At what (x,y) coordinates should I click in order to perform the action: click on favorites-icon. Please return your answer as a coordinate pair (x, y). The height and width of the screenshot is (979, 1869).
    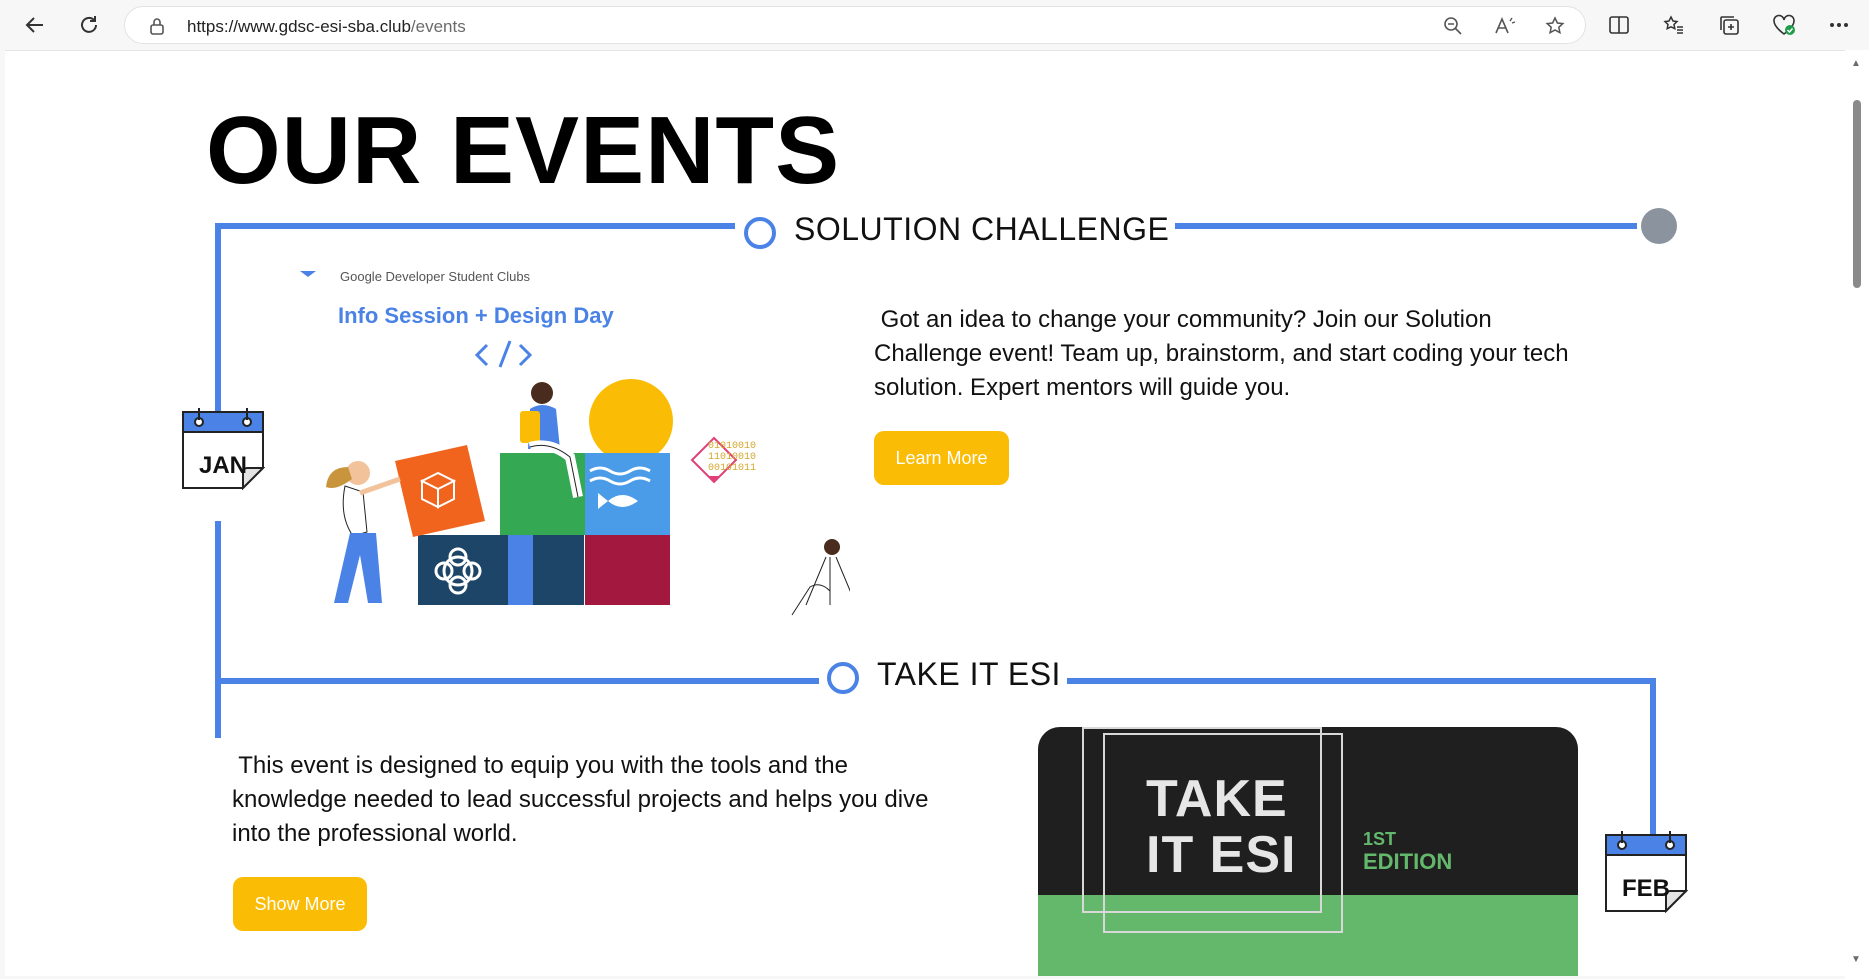
    Looking at the image, I should click on (1674, 25).